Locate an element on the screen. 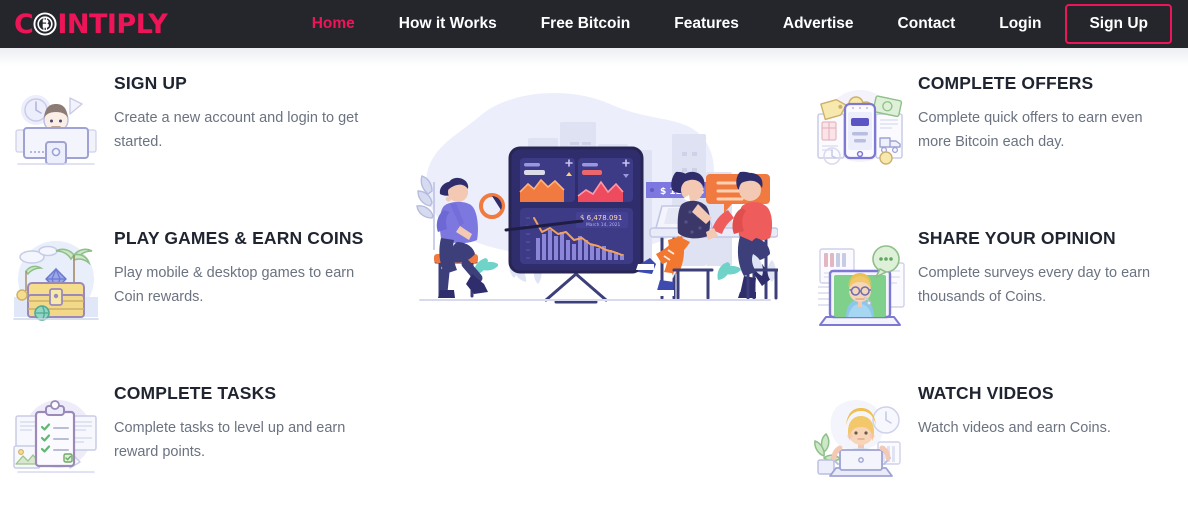 The image size is (1188, 513). hero-chart-date-text: March 14, 2021 is located at coordinates (603, 225).